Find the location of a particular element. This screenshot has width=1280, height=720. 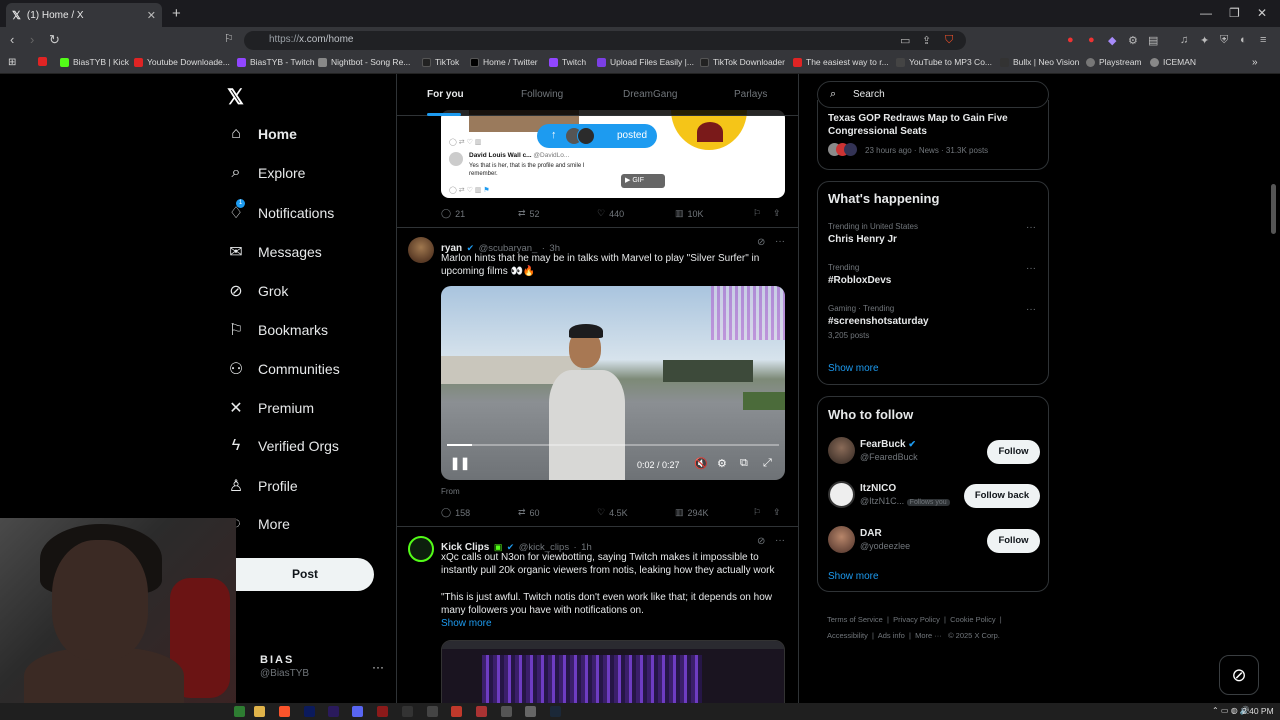

follow-suggestion: DAR @yodeezlee is located at coordinates (885, 539).